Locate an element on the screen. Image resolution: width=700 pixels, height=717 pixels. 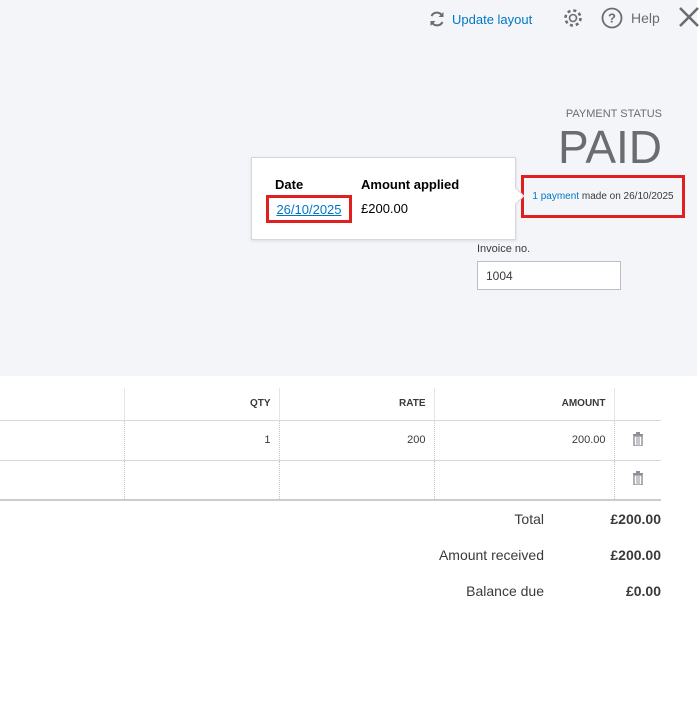
update-layout-button: Update layout is located at coordinates (480, 19).